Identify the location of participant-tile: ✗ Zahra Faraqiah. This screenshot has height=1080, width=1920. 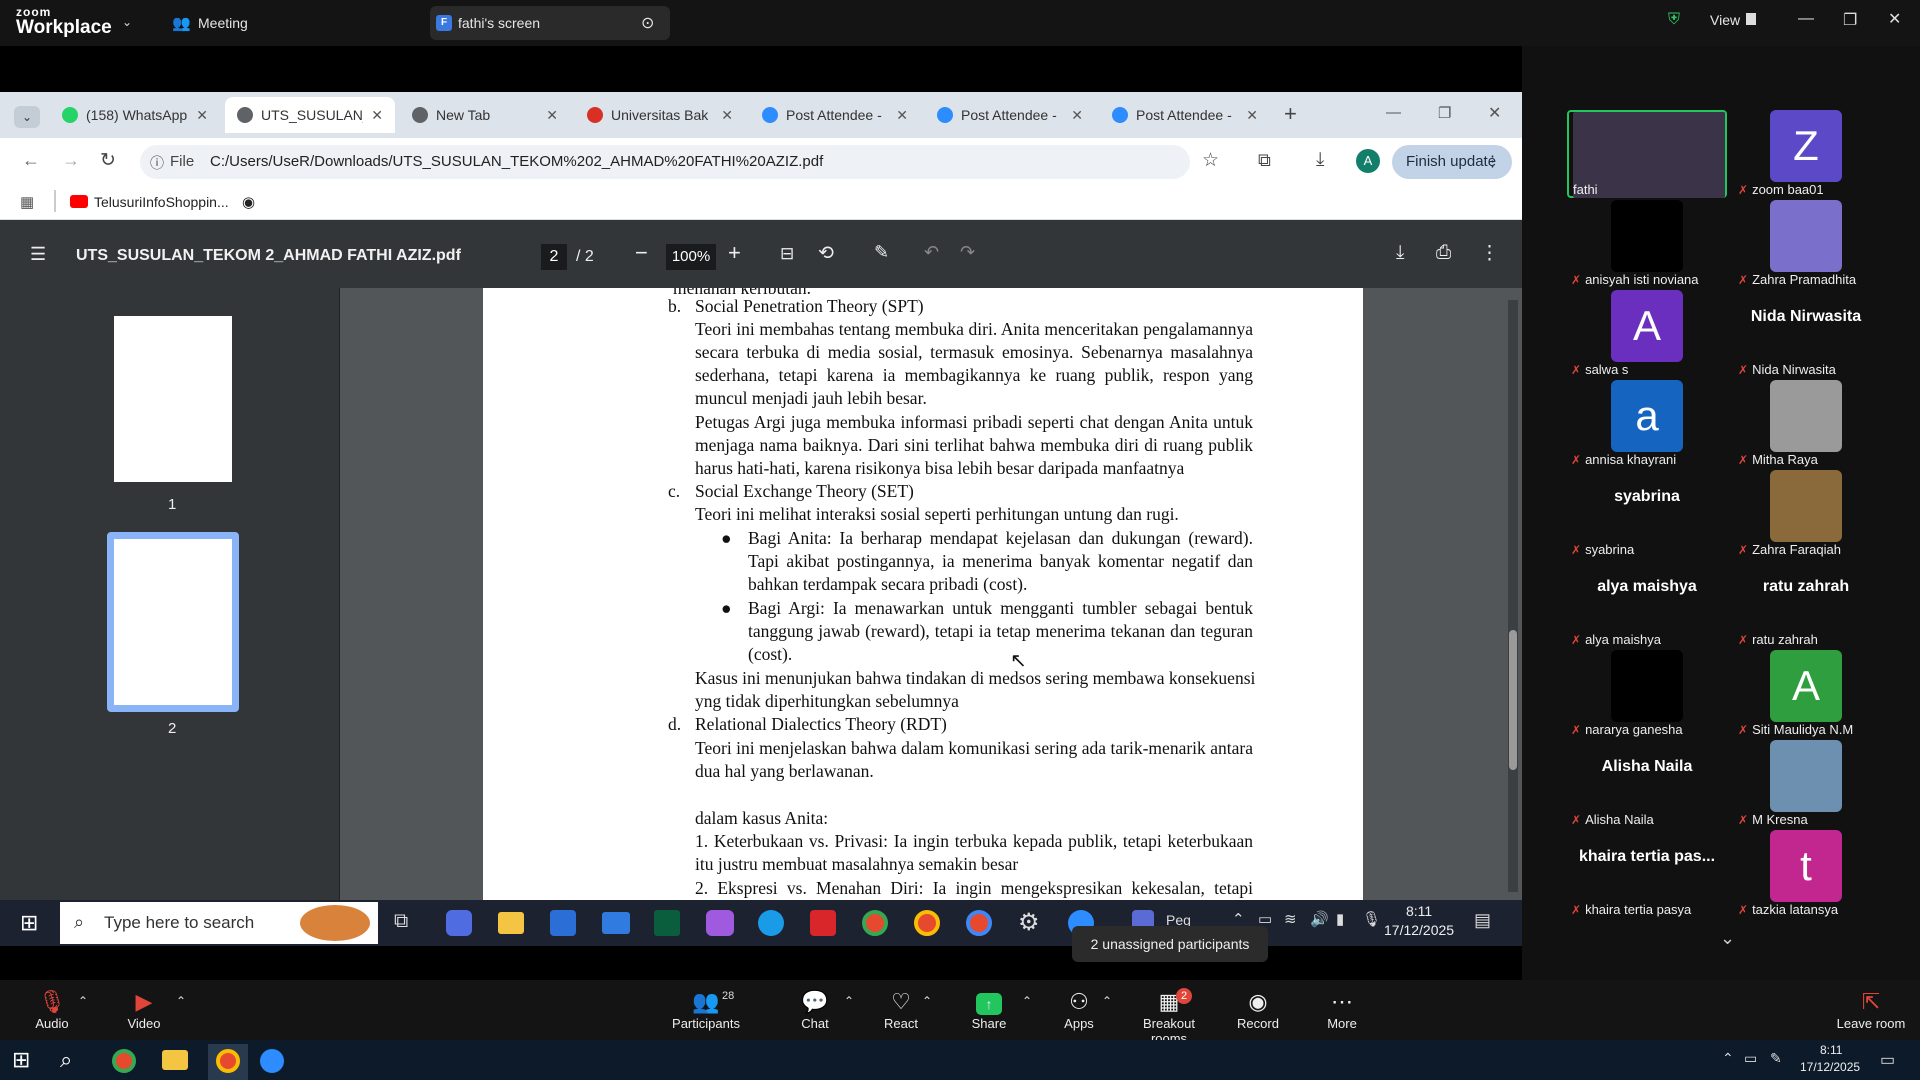
(1806, 514).